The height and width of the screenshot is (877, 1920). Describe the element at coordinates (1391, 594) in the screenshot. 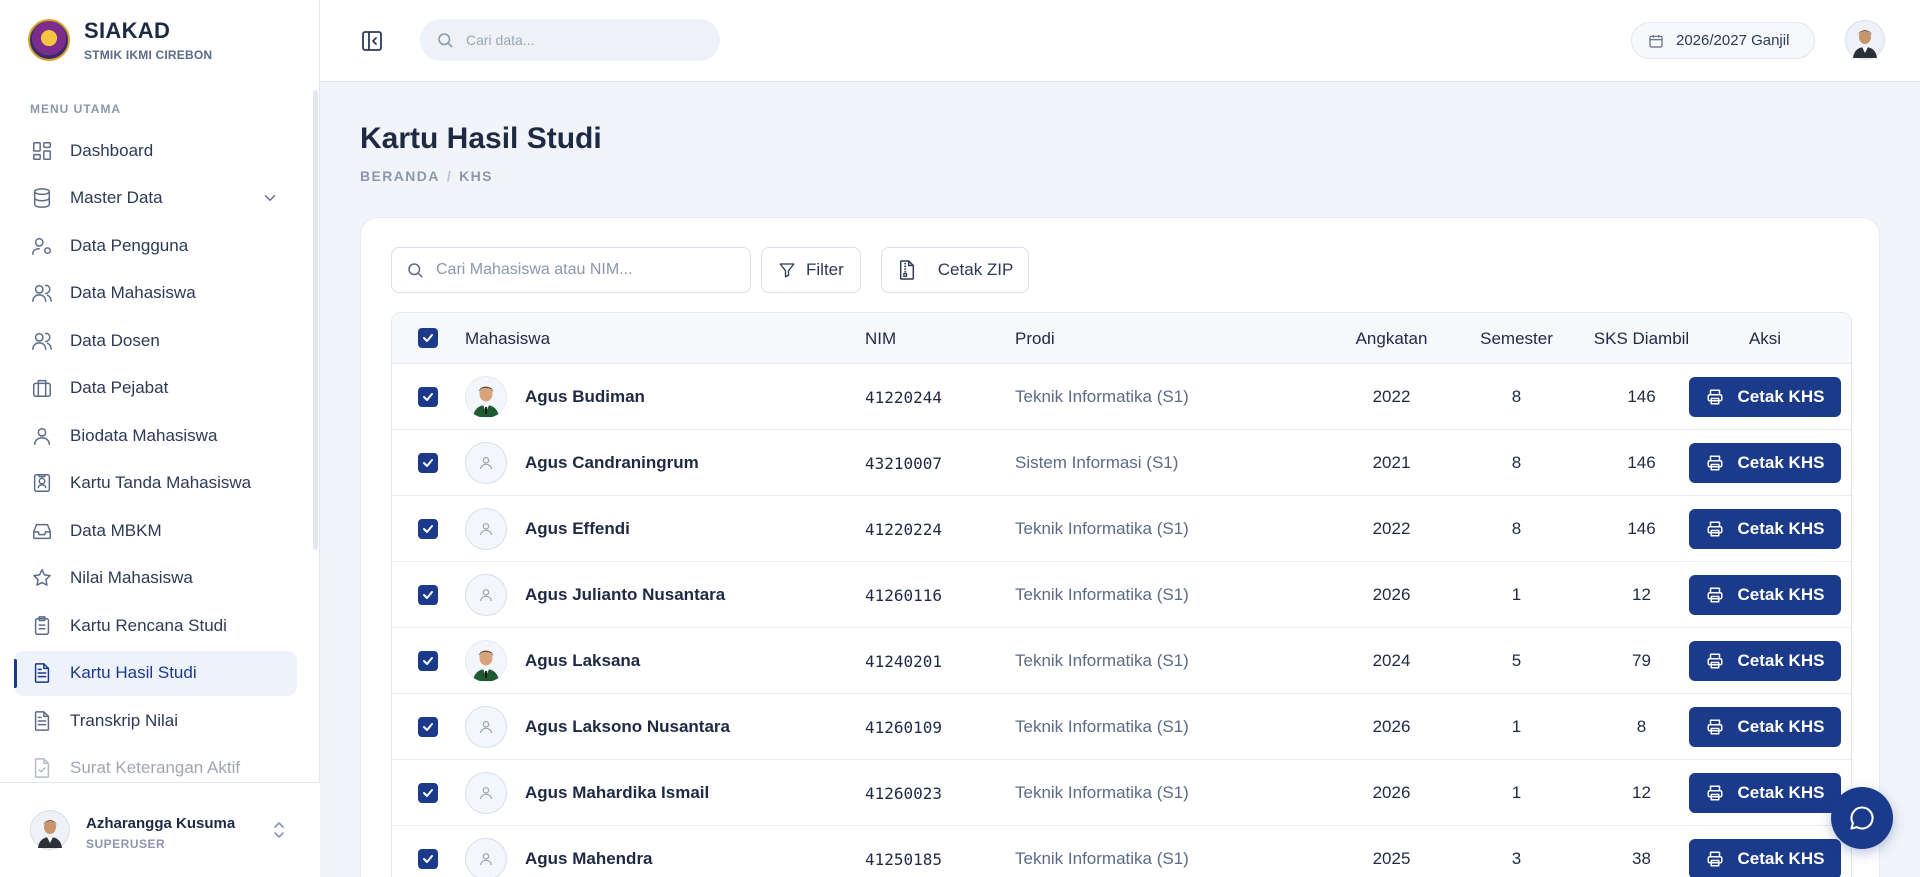

I see `student-angkatan: 2026` at that location.